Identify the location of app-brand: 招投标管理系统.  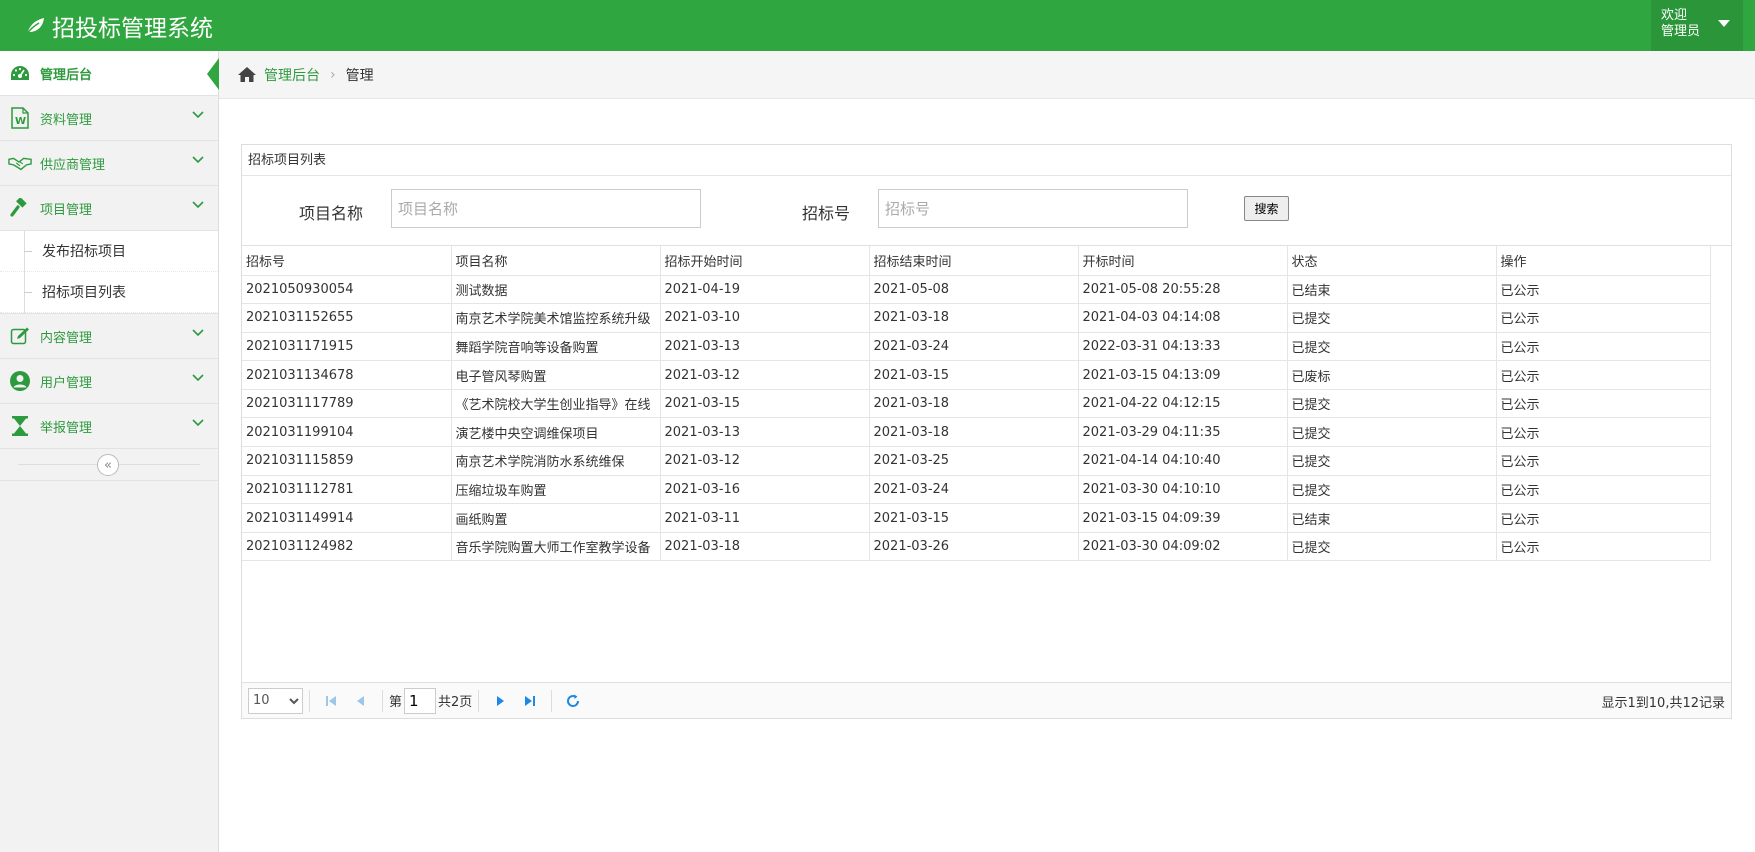
(118, 25).